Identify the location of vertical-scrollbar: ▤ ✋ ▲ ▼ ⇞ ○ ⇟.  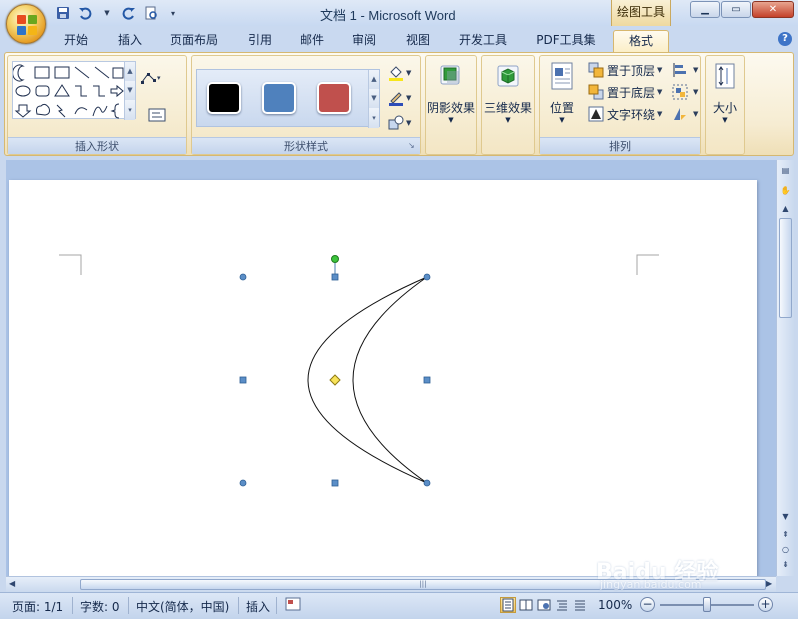
(785, 368).